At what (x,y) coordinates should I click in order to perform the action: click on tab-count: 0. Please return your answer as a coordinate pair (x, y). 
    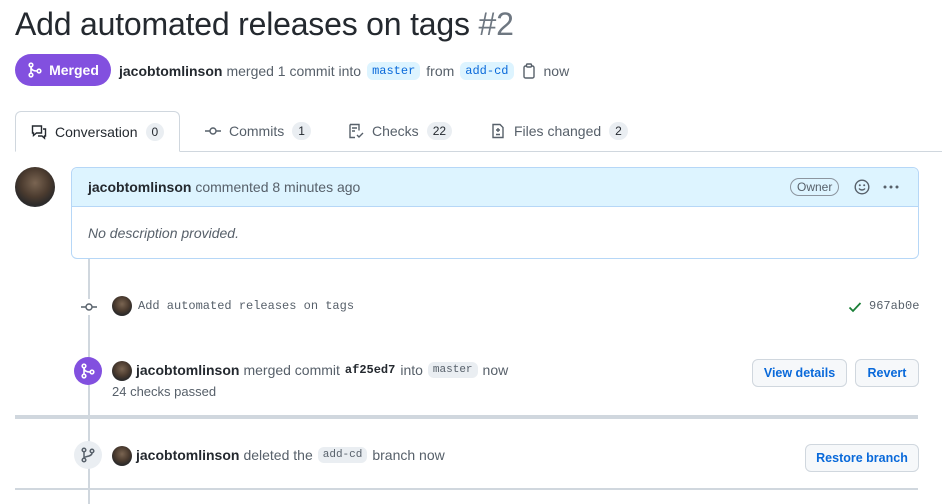
    Looking at the image, I should click on (155, 131).